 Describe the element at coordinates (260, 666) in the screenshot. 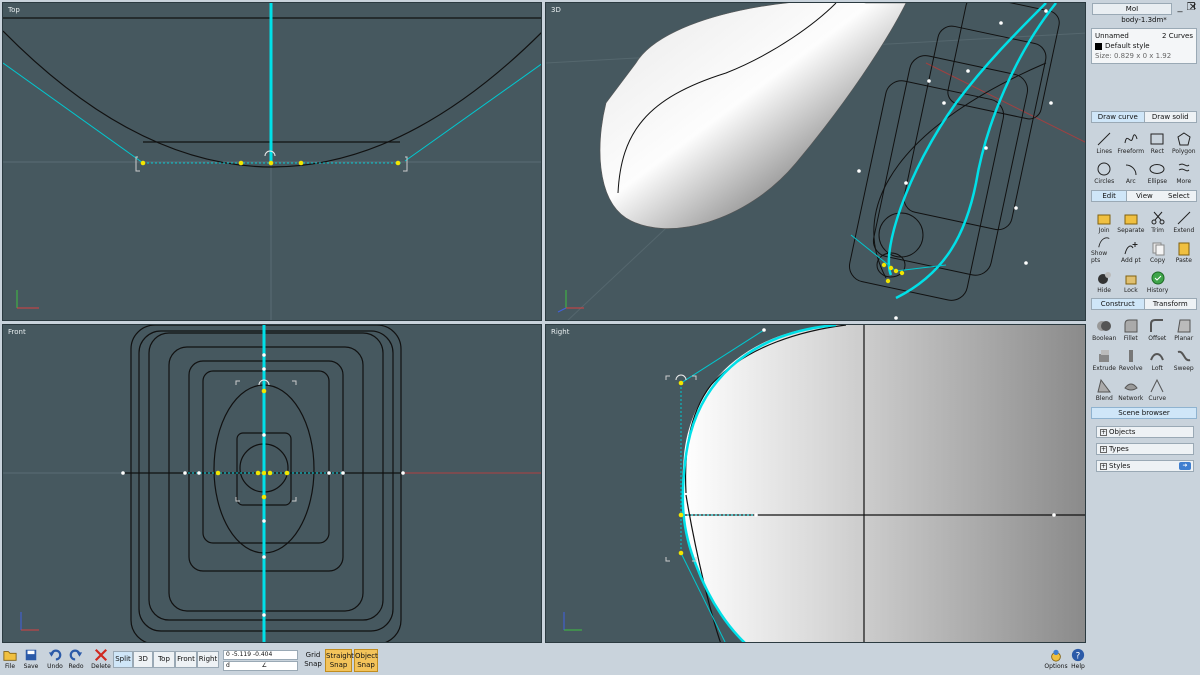

I see `distance-angle-input: d ∠` at that location.